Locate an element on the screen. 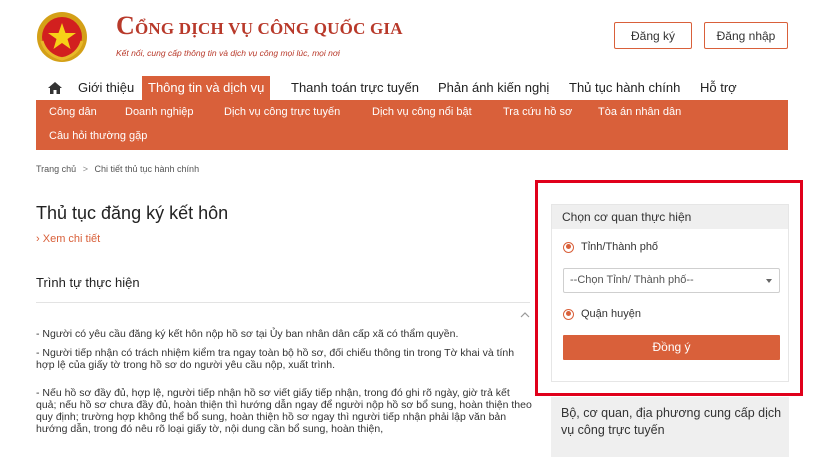  nav-item-ho-tro: Hỗ trợ is located at coordinates (718, 88).